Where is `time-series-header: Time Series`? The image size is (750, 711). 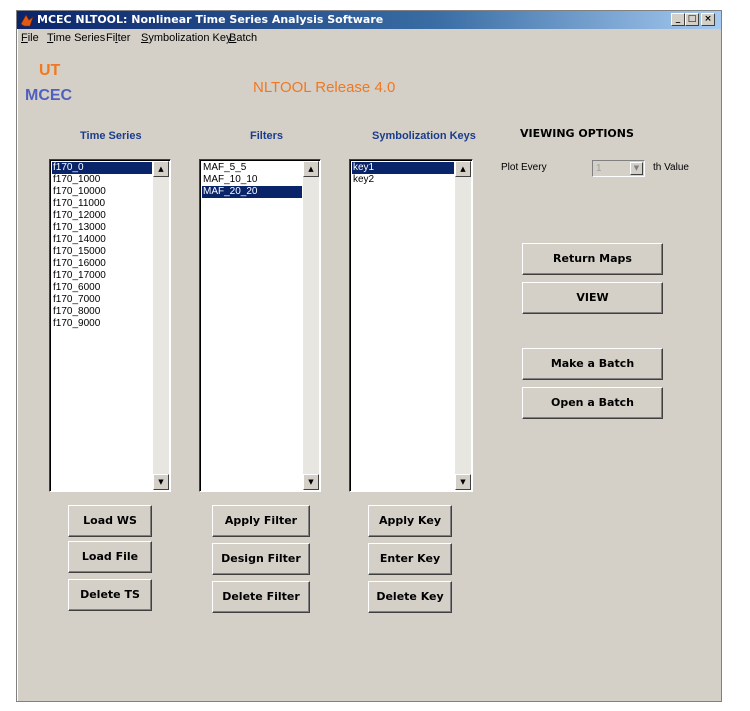 time-series-header: Time Series is located at coordinates (111, 136).